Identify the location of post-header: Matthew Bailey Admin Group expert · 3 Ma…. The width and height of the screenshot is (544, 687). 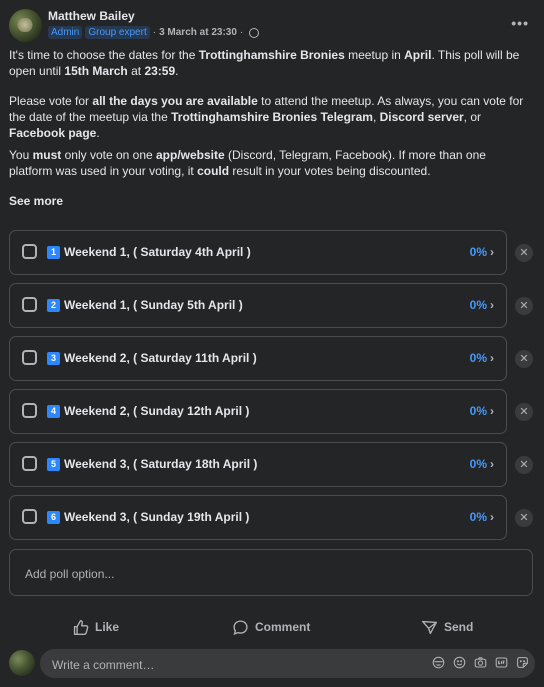
(272, 27).